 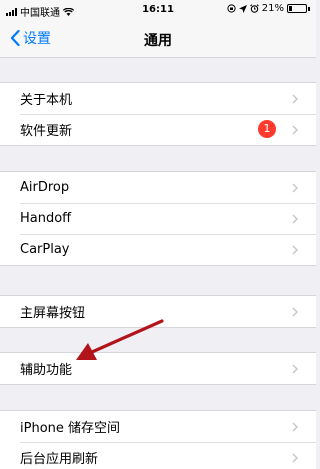 I want to click on battery-percent: 21%, so click(x=272, y=8).